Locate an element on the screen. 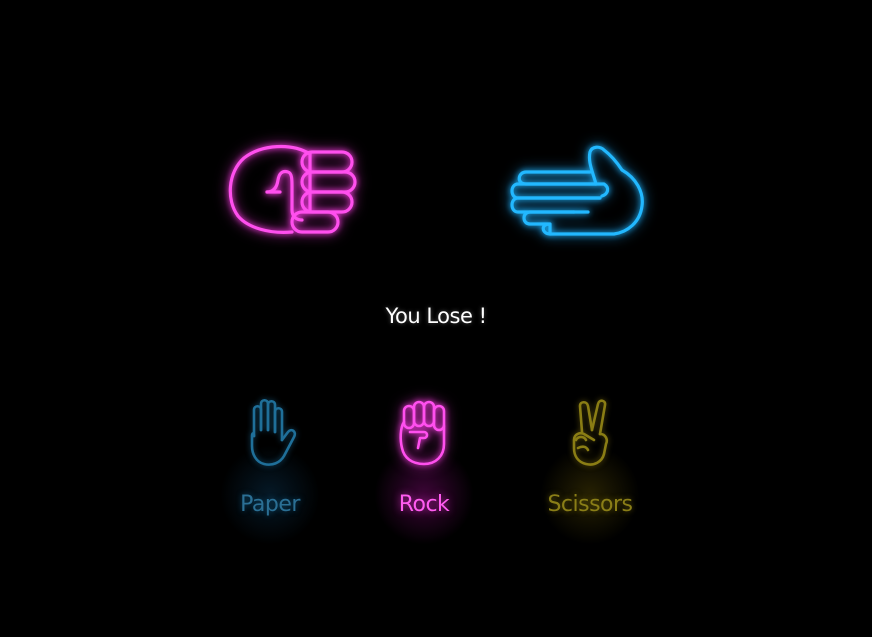  player-rock-fist-icon is located at coordinates (293, 192).